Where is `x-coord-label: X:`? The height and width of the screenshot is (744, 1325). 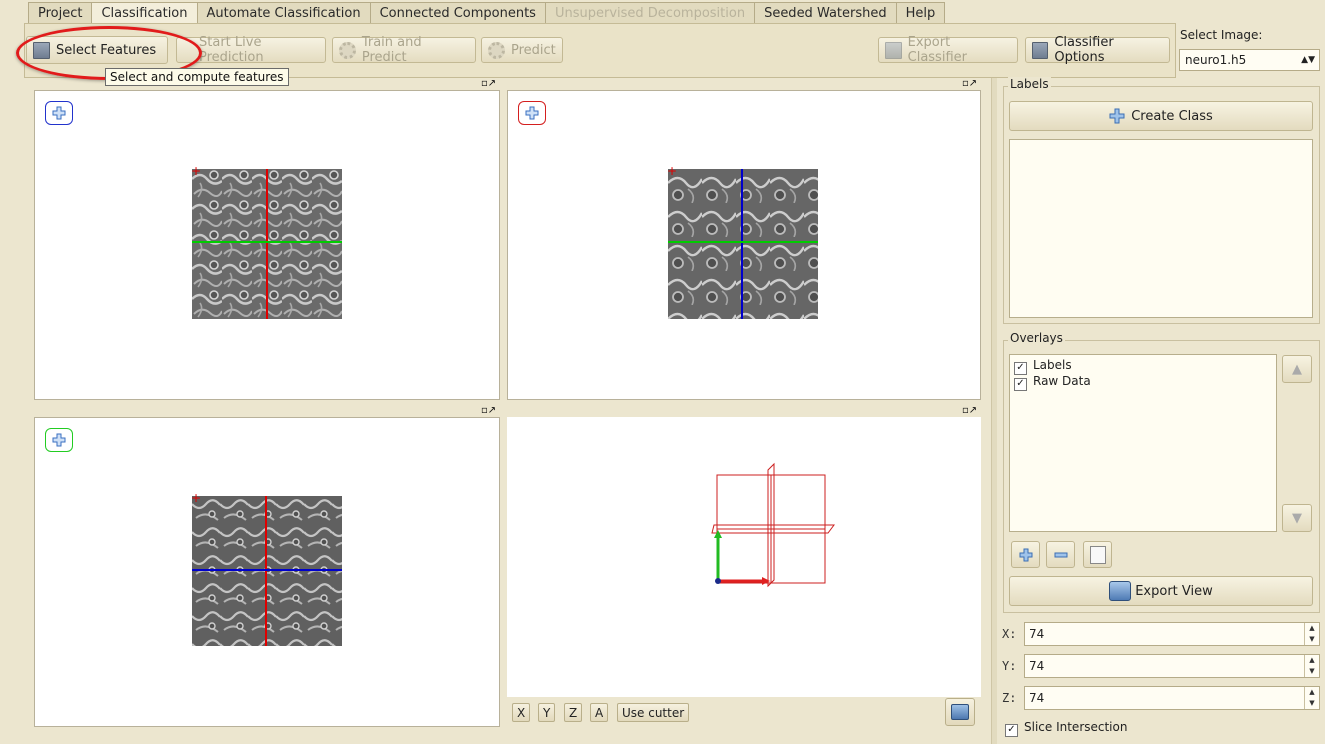
x-coord-label: X: is located at coordinates (1009, 634).